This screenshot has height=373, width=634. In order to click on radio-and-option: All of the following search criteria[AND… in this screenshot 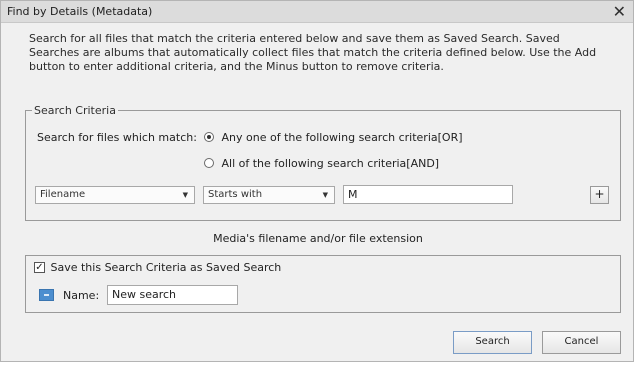, I will do `click(321, 163)`.